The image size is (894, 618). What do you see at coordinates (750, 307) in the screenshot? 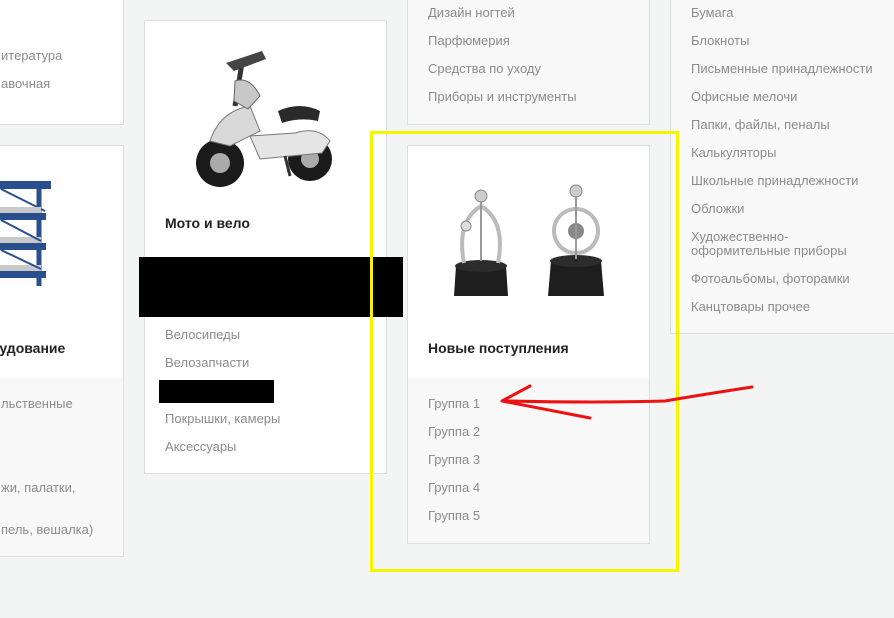
I see `category-link: Канцтовары прочее` at bounding box center [750, 307].